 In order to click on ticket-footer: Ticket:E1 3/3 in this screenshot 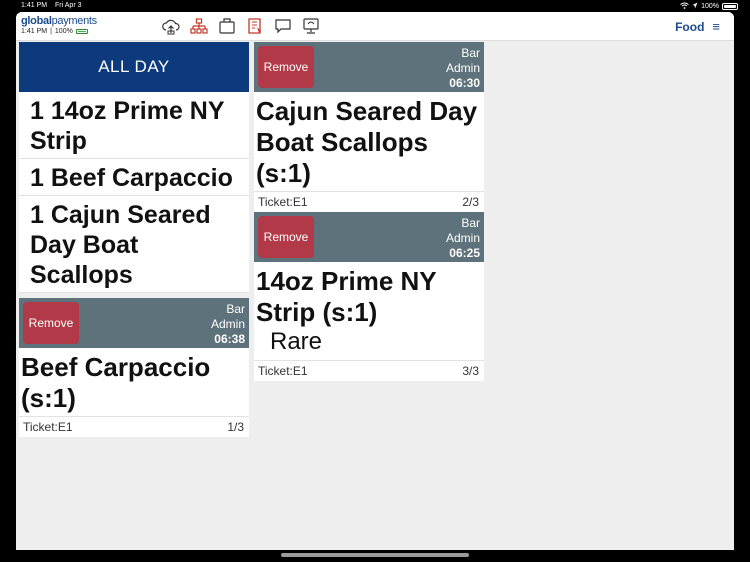, I will do `click(369, 370)`.